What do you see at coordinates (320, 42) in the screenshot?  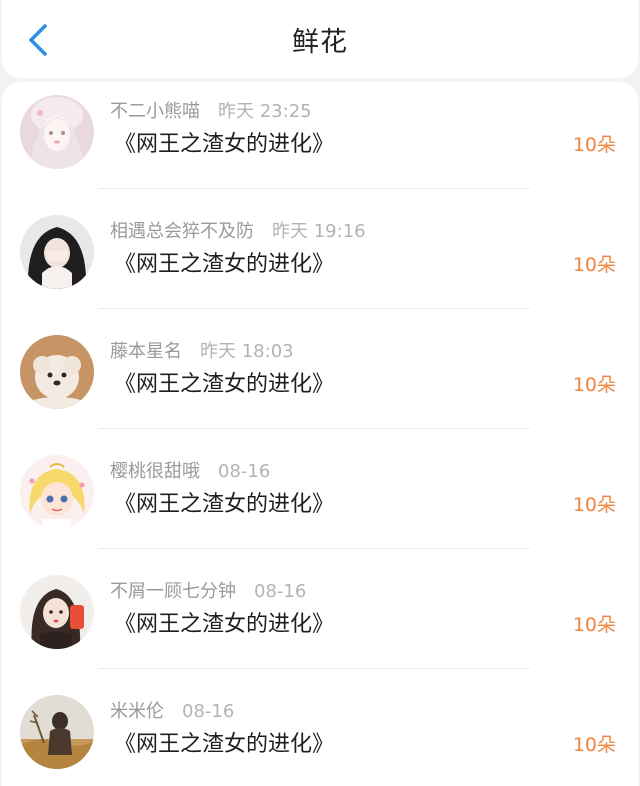 I see `page-title: 鲜花` at bounding box center [320, 42].